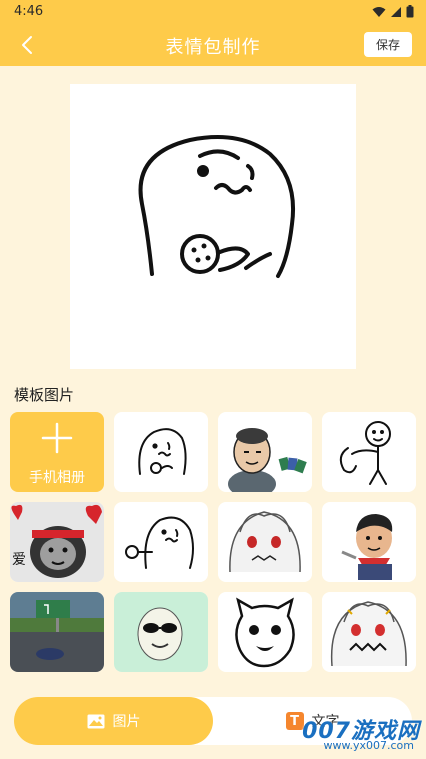 Image resolution: width=426 pixels, height=759 pixels. I want to click on doodle-character-image, so click(216, 206).